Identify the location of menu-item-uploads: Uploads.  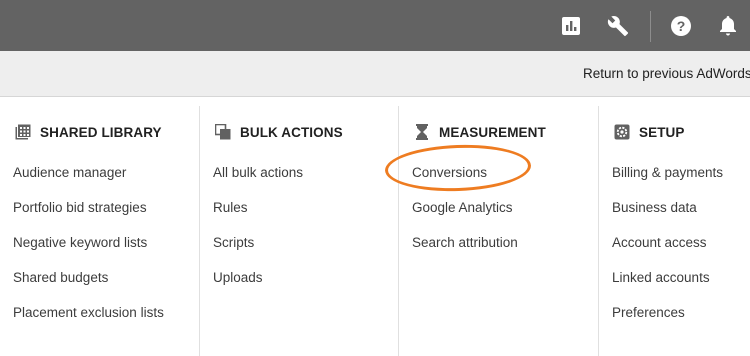
(258, 287).